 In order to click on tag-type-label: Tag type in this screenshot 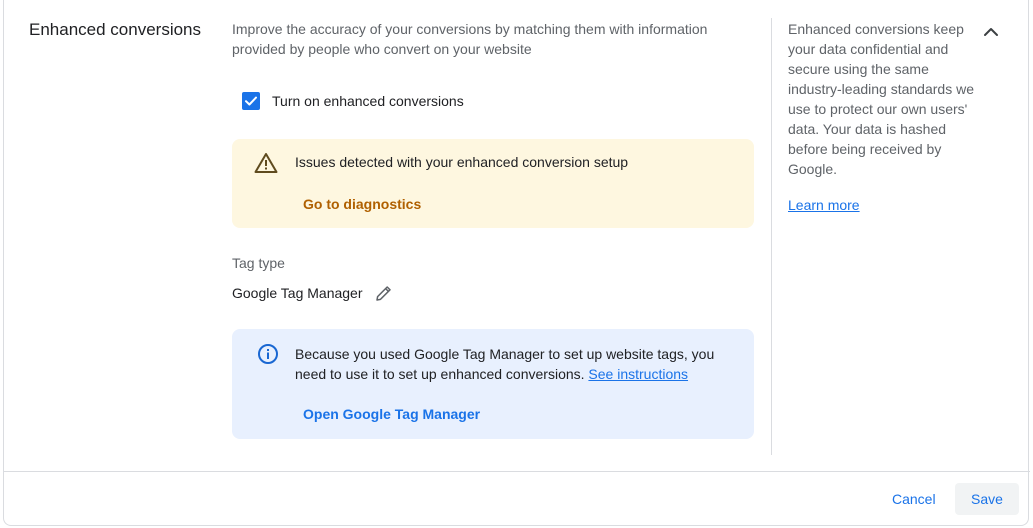, I will do `click(258, 263)`.